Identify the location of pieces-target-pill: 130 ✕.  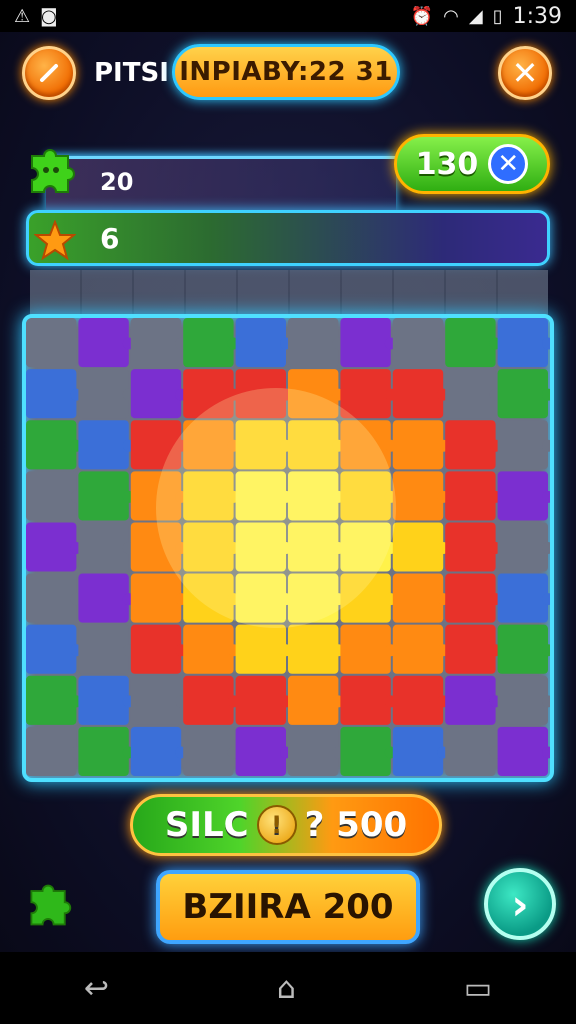
(472, 164).